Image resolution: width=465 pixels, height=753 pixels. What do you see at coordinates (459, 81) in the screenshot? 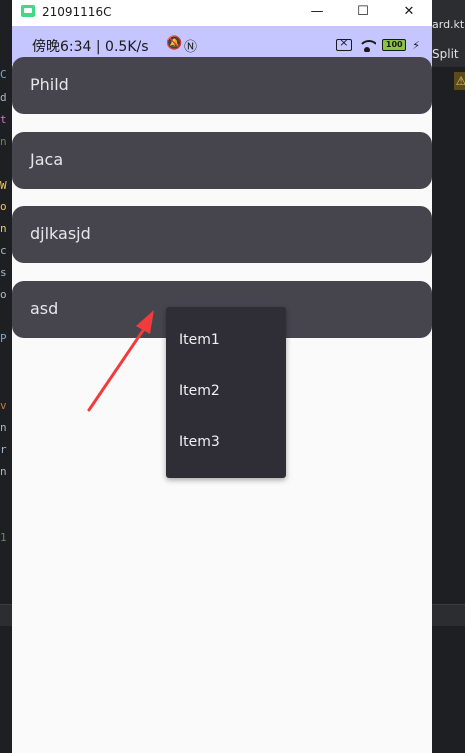
I see `warning-icon: ⚠` at bounding box center [459, 81].